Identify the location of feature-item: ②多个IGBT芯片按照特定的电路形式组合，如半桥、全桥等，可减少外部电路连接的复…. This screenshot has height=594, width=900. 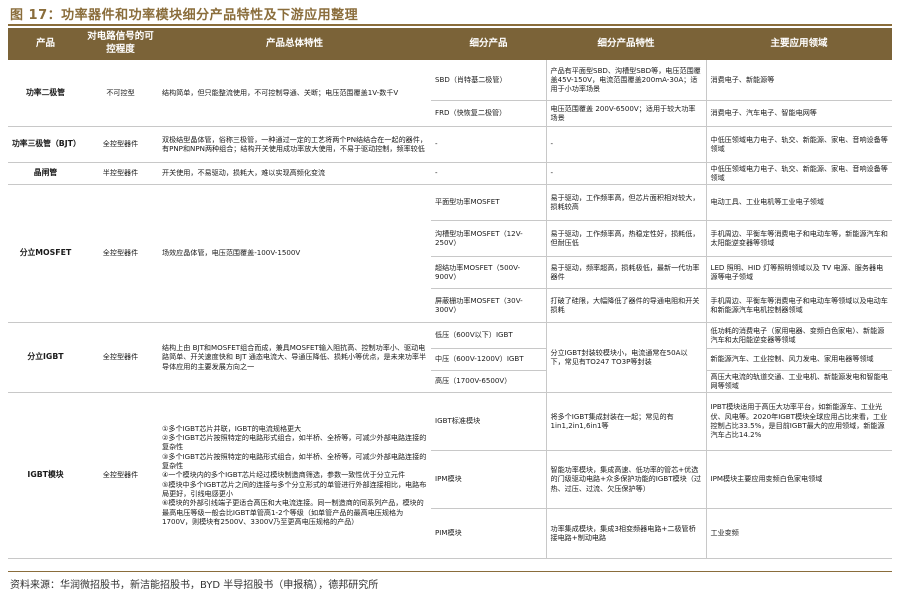
(294, 442).